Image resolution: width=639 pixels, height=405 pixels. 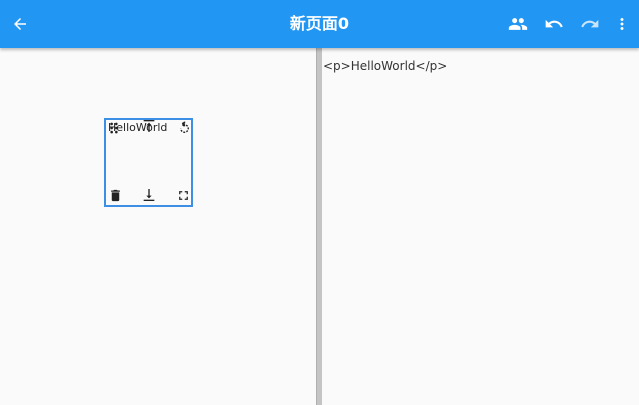 I want to click on redo-button, so click(x=590, y=24).